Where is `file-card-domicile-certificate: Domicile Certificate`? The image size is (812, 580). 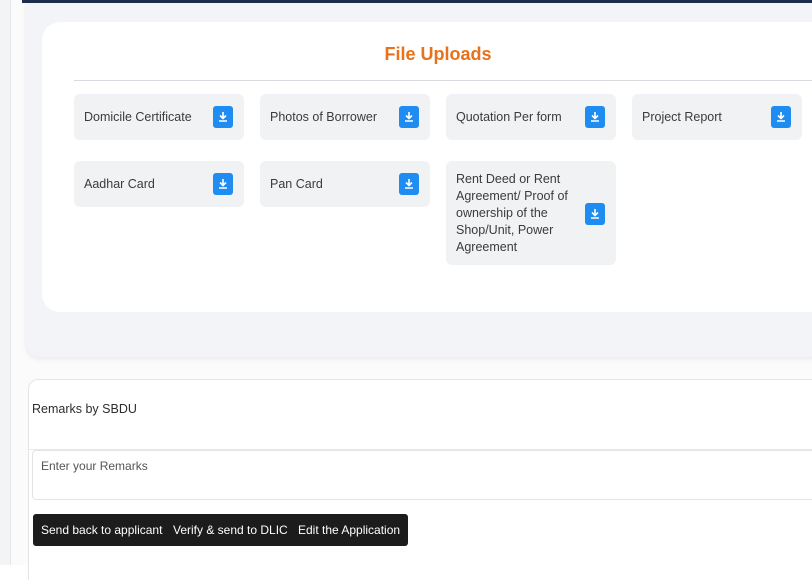
file-card-domicile-certificate: Domicile Certificate is located at coordinates (159, 117).